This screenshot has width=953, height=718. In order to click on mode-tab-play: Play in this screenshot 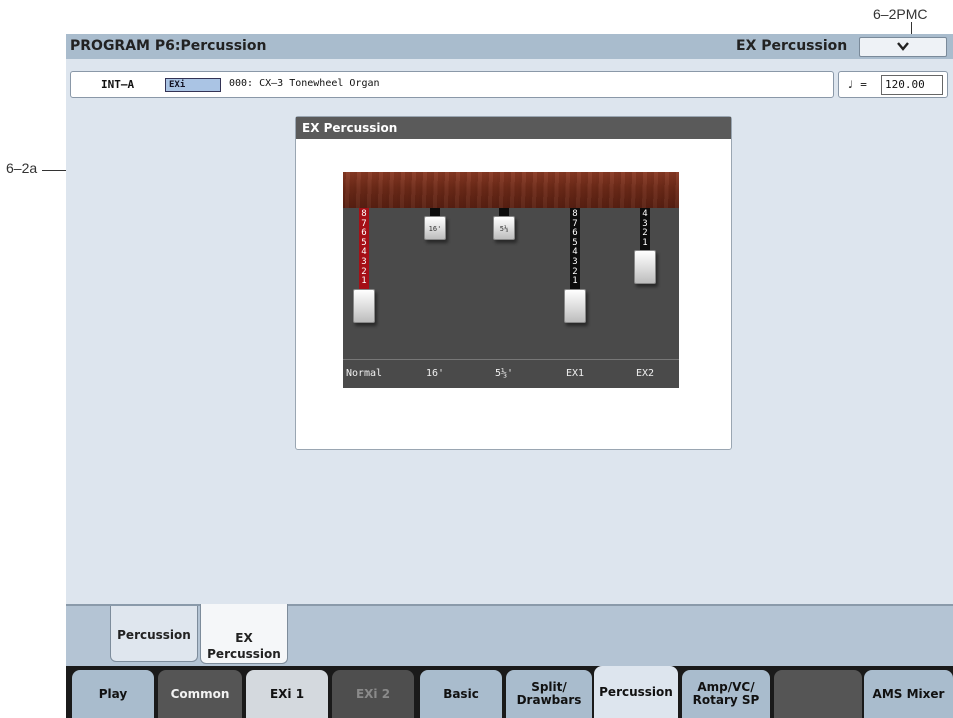, I will do `click(113, 694)`.